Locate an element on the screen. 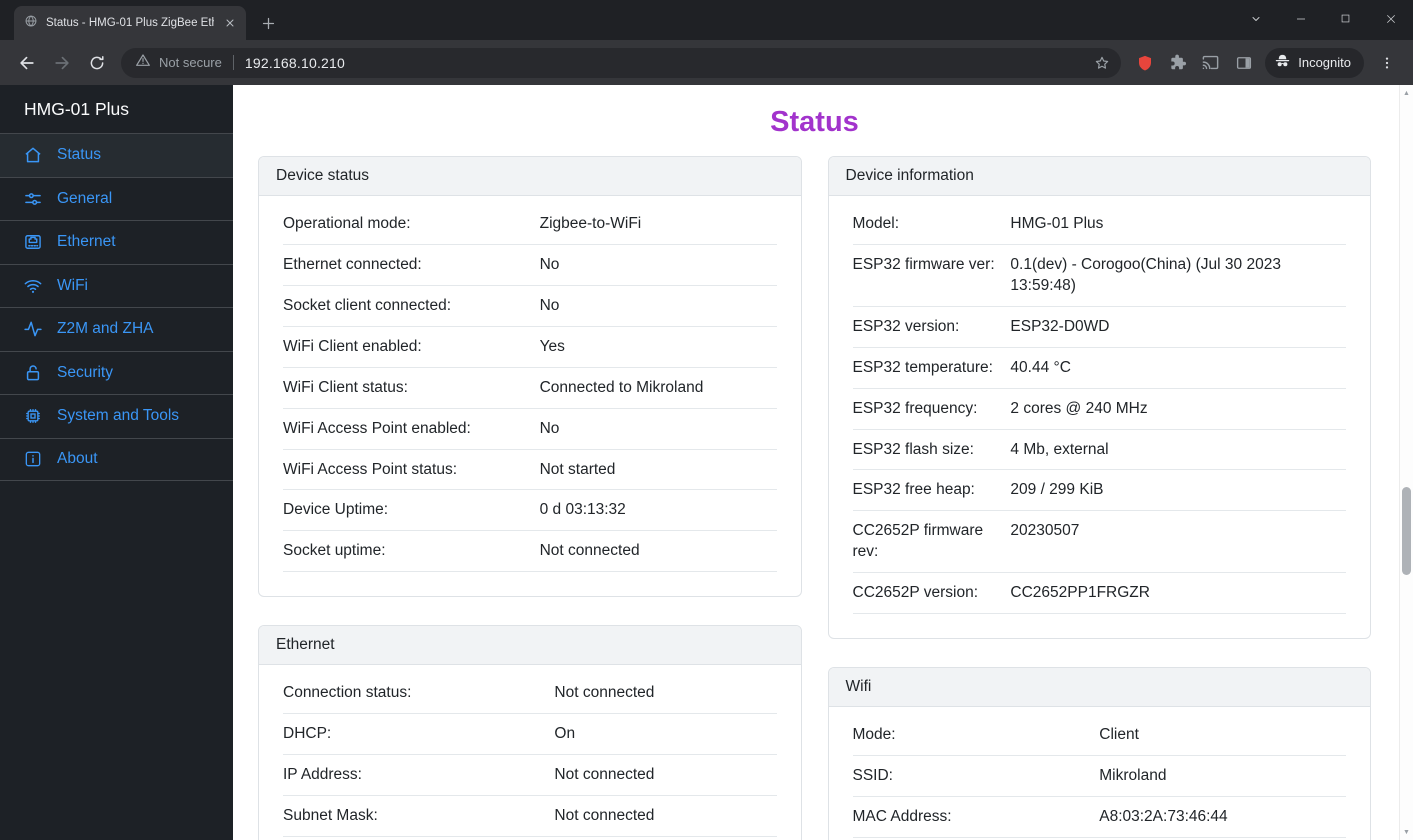  bookmark-star-icon is located at coordinates (1101, 62).